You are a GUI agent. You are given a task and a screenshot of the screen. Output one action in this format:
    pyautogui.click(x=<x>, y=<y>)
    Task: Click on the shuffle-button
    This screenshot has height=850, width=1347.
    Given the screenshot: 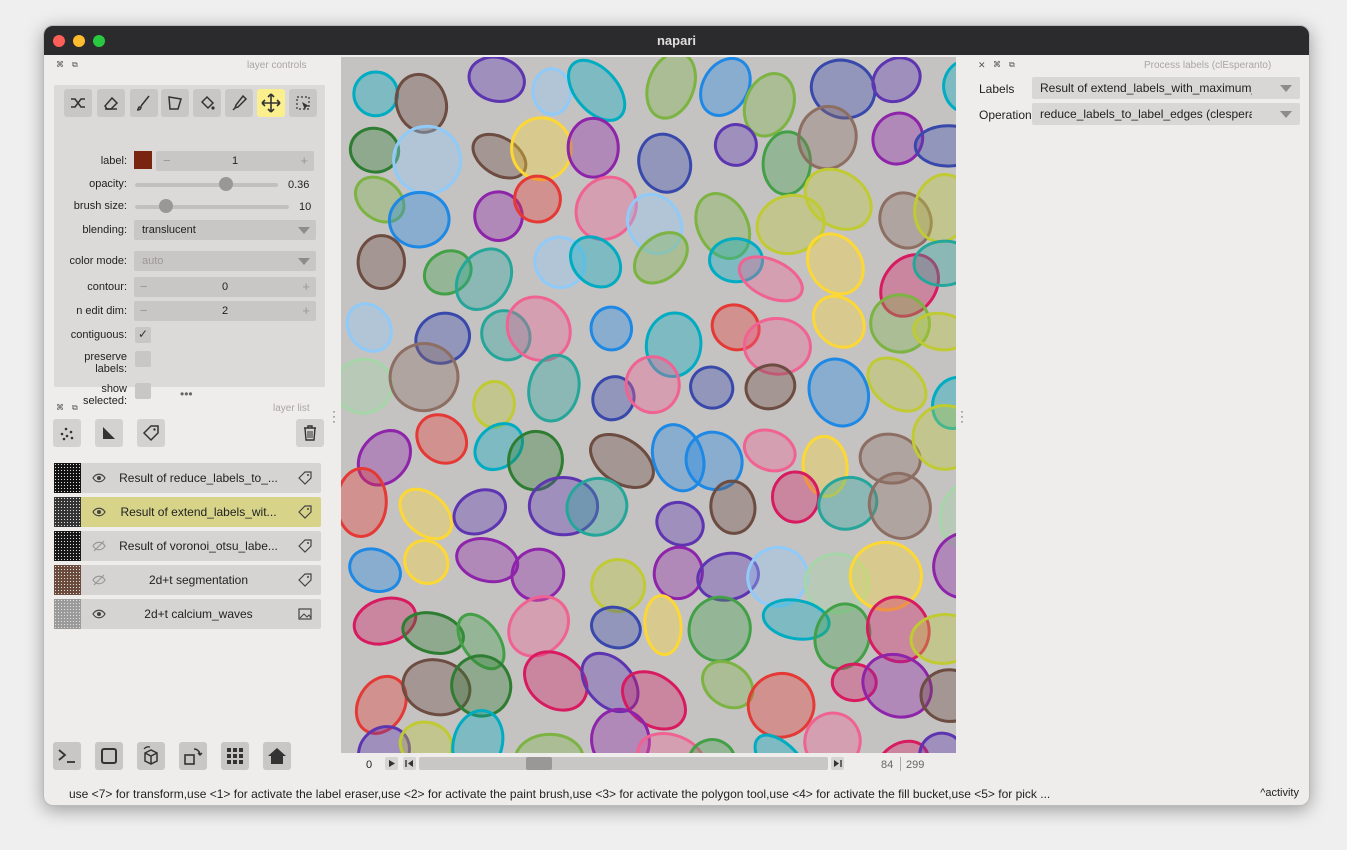 What is the action you would take?
    pyautogui.click(x=78, y=103)
    